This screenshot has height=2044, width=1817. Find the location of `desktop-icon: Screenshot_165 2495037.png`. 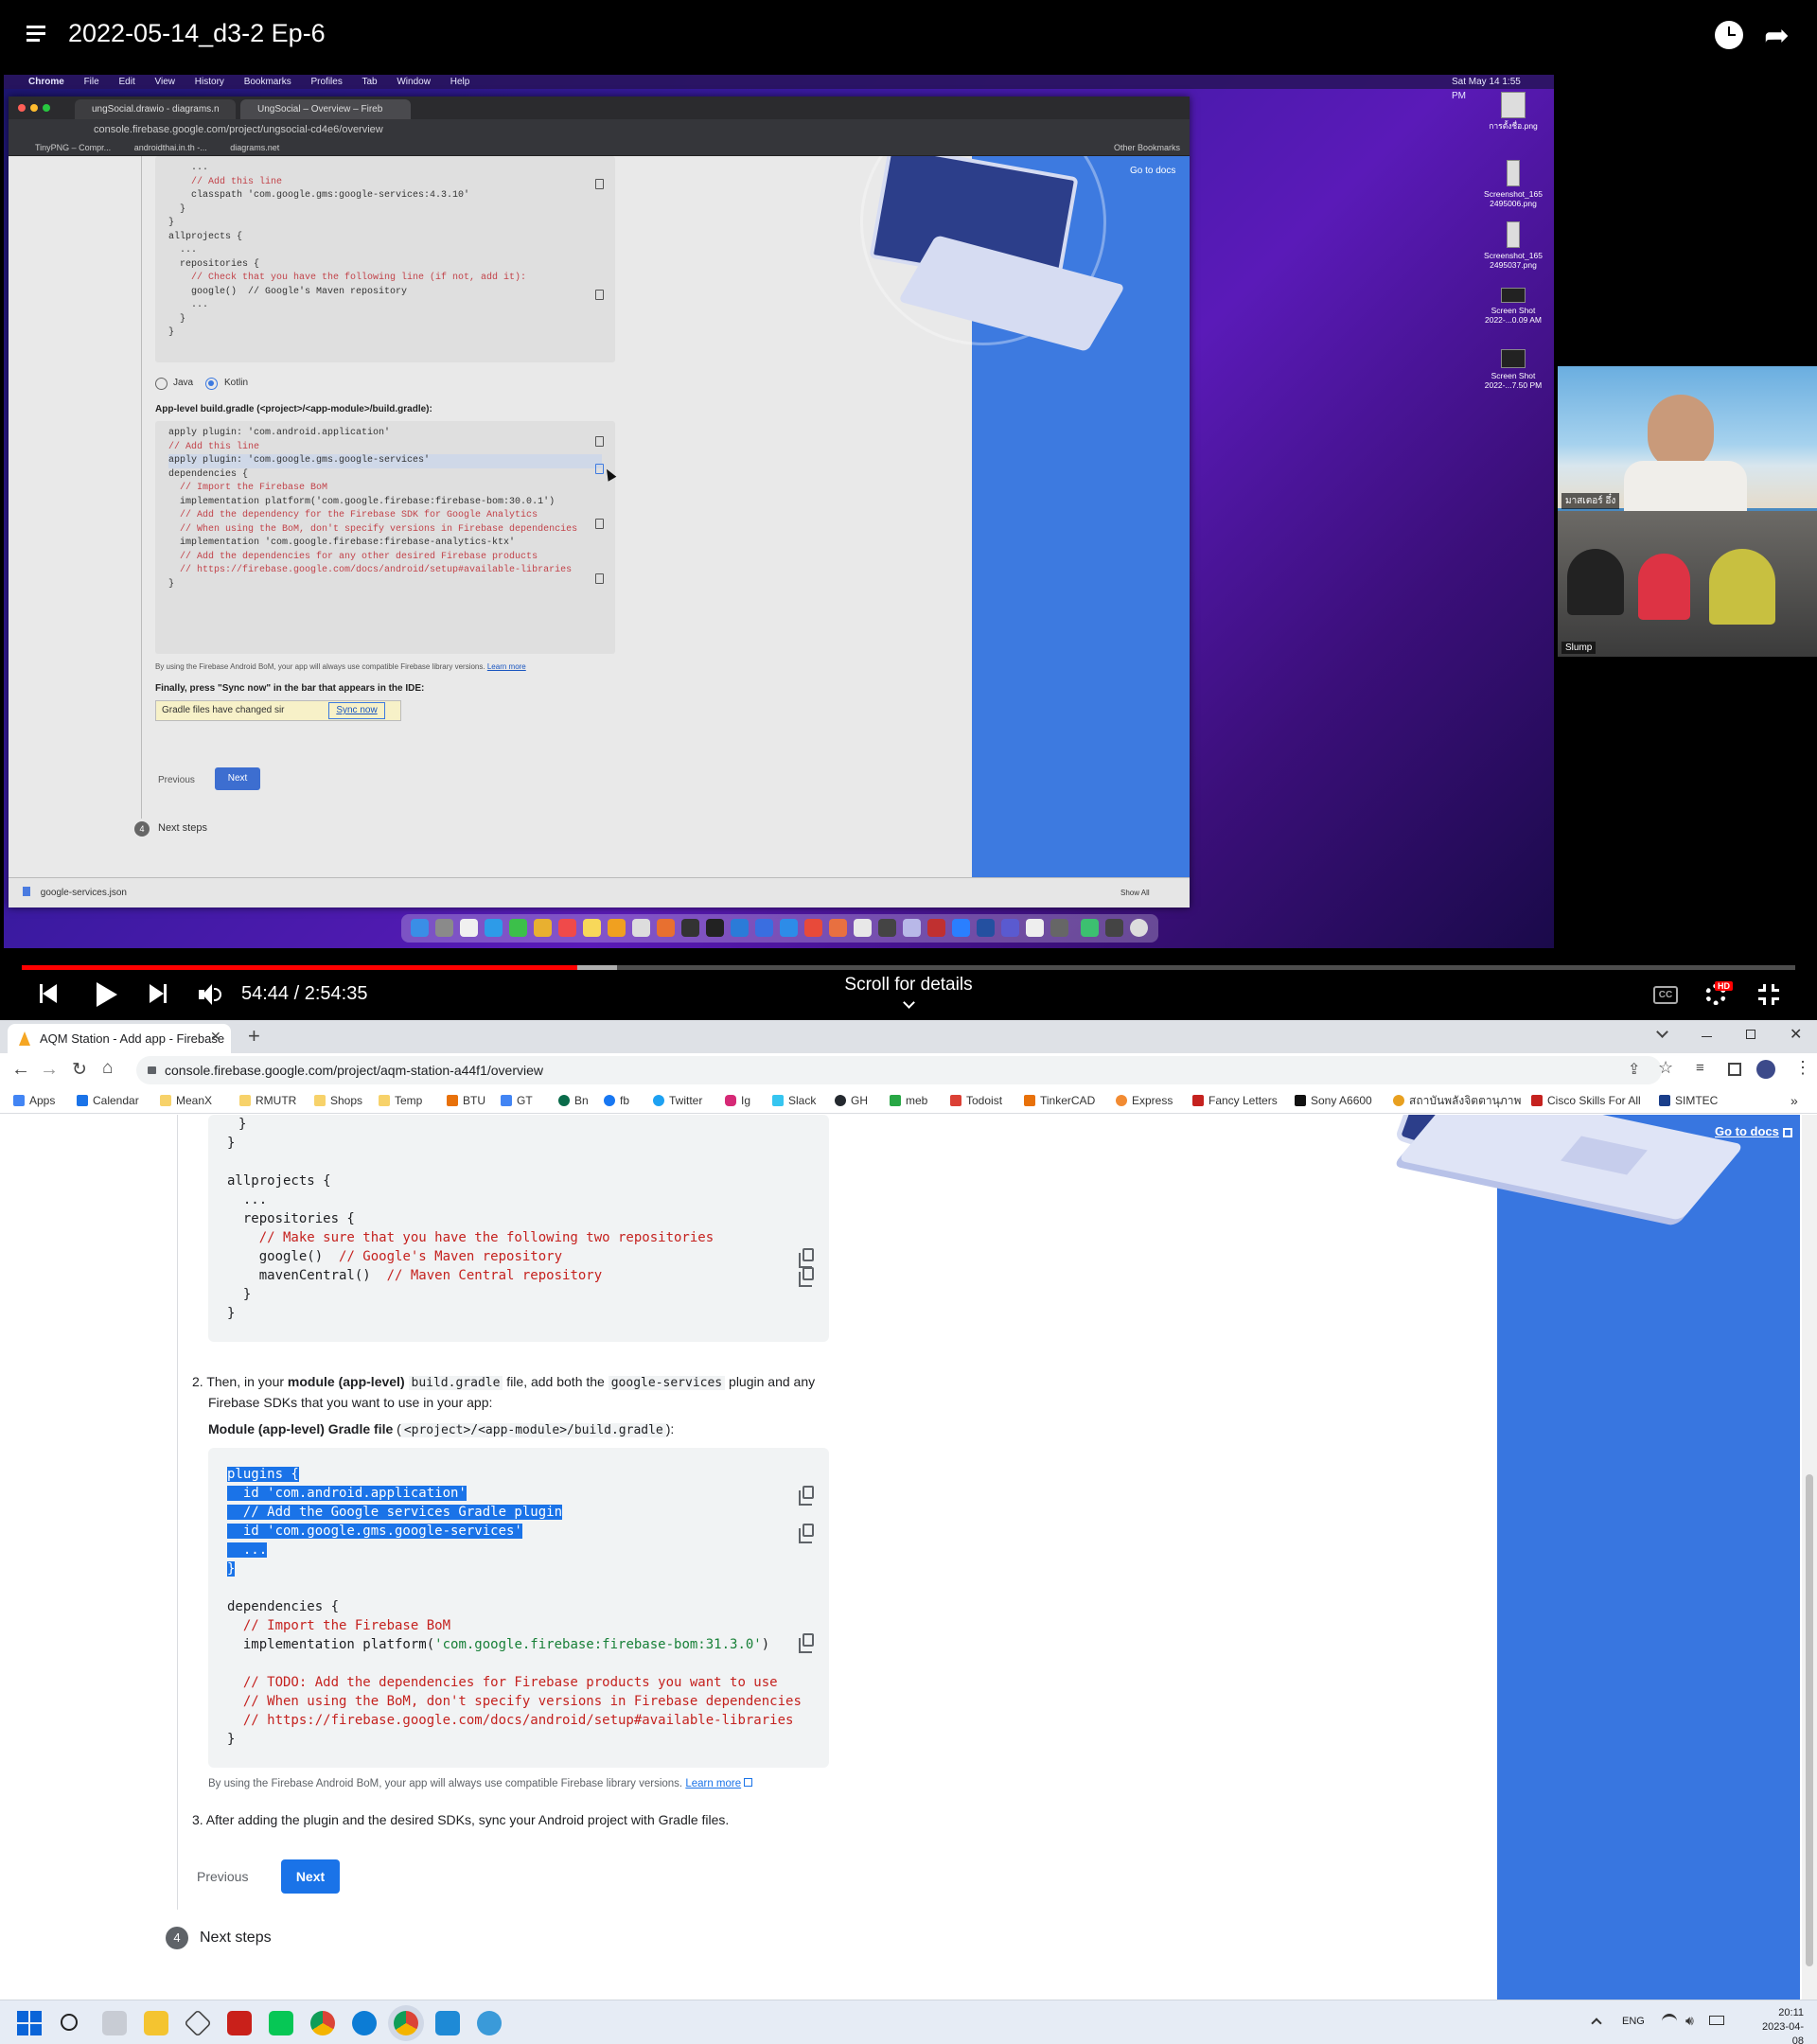

desktop-icon: Screenshot_165 2495037.png is located at coordinates (1513, 245).